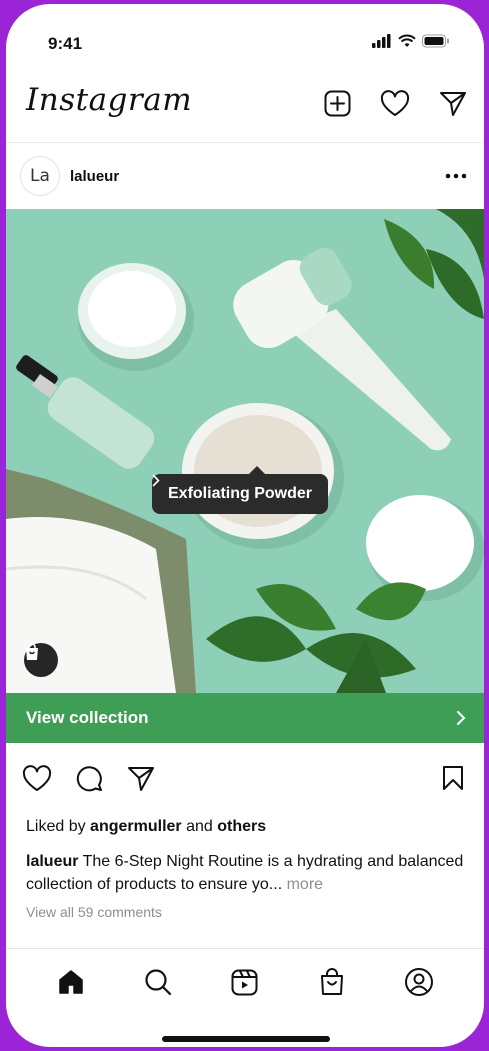  I want to click on profile-icon, so click(418, 982).